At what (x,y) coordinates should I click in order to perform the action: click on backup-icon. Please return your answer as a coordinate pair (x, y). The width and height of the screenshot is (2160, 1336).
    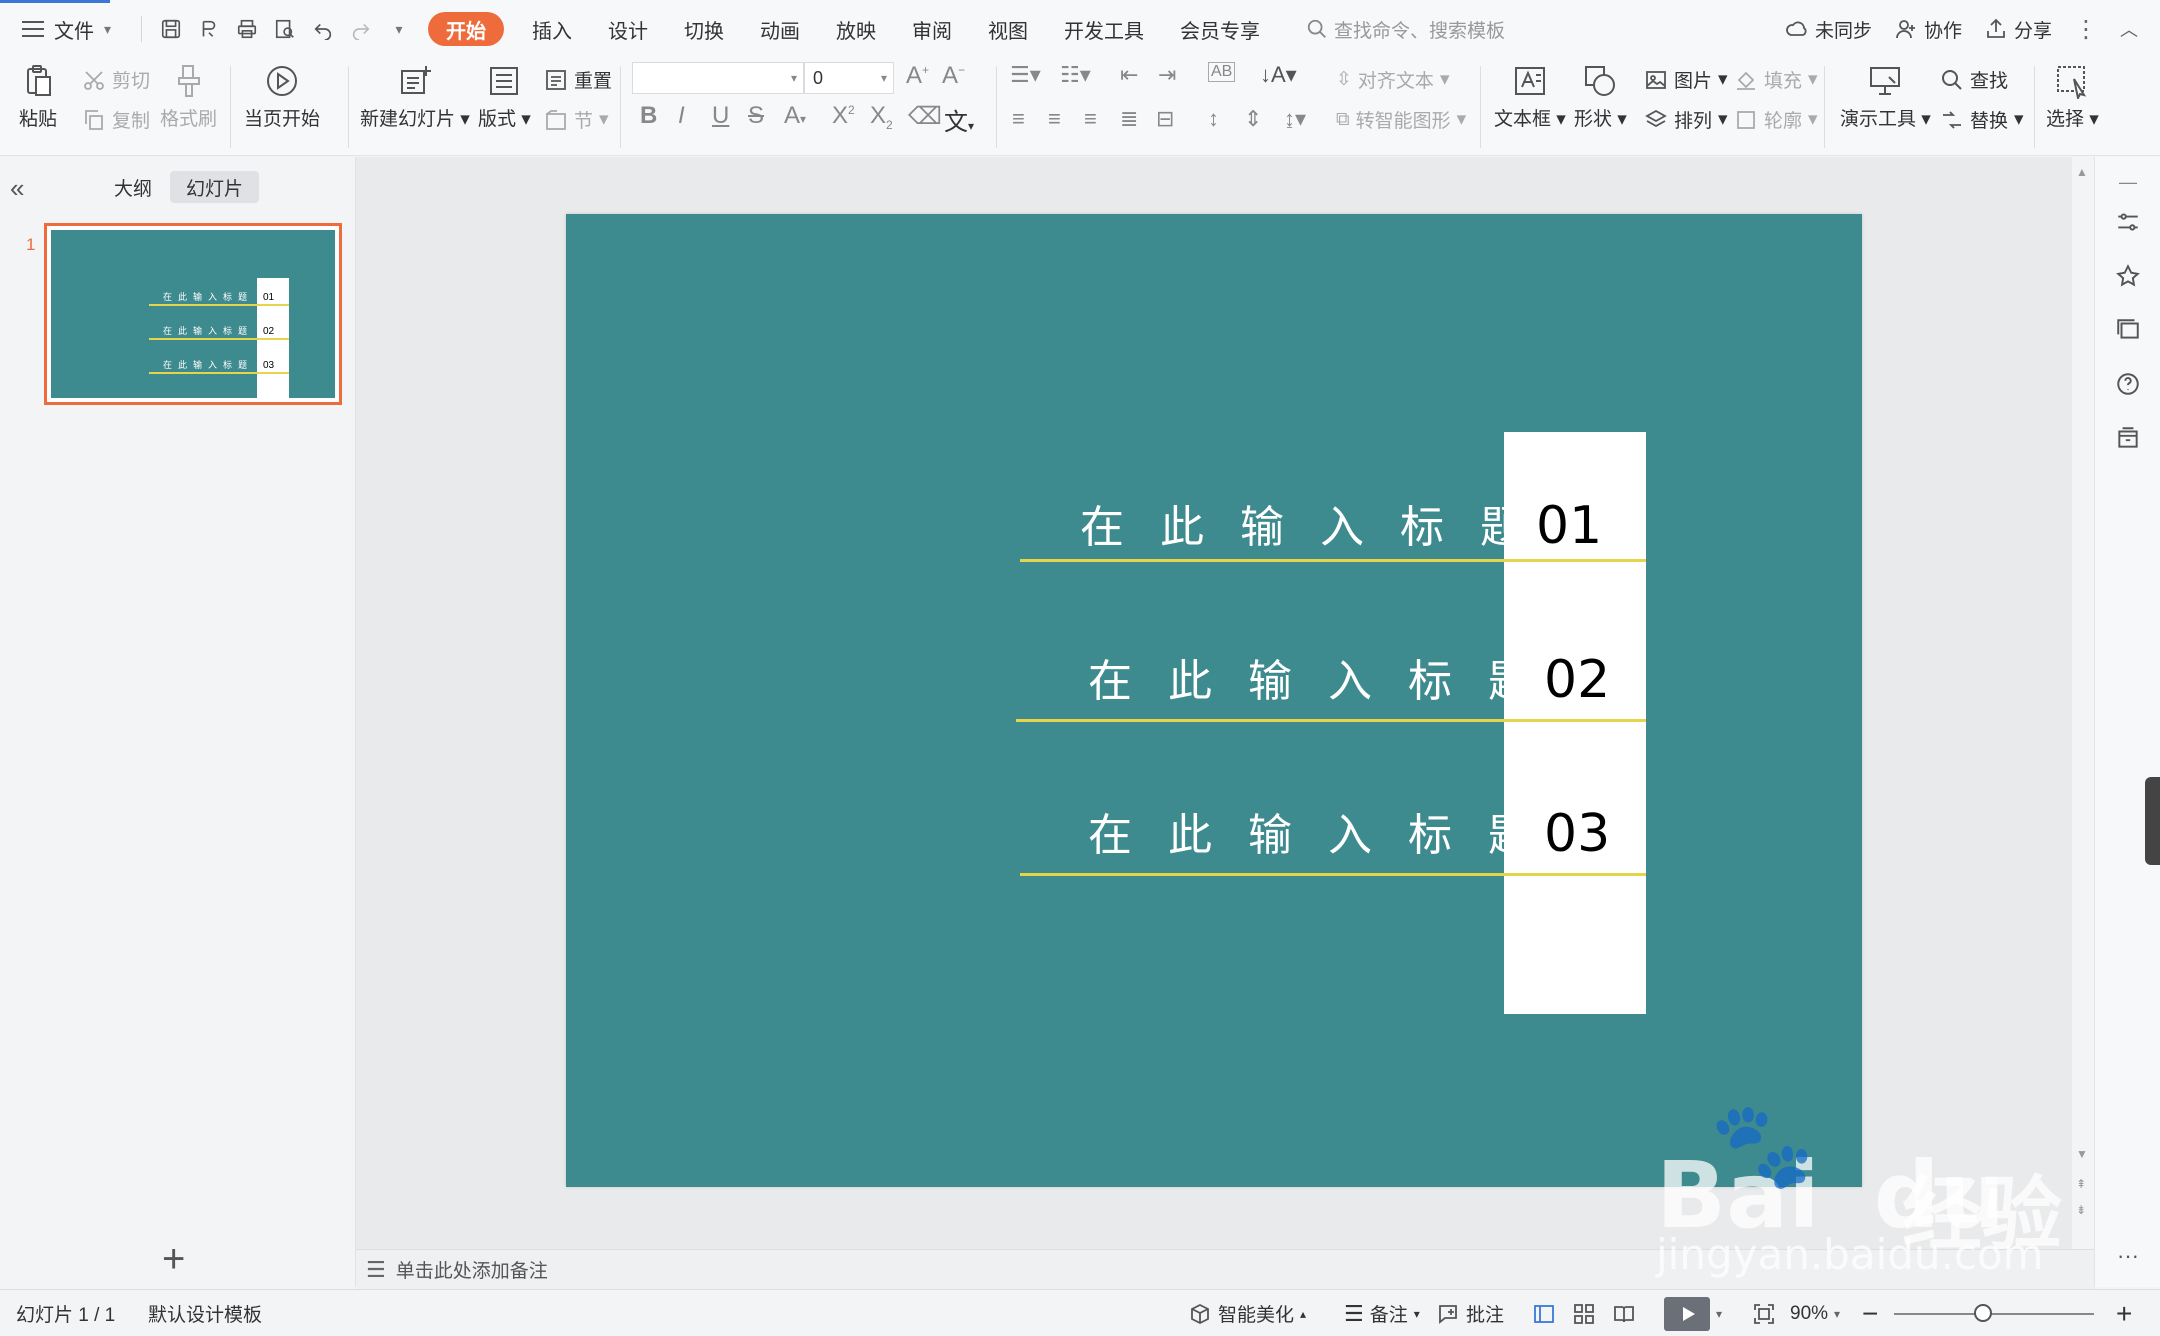
    Looking at the image, I should click on (2128, 438).